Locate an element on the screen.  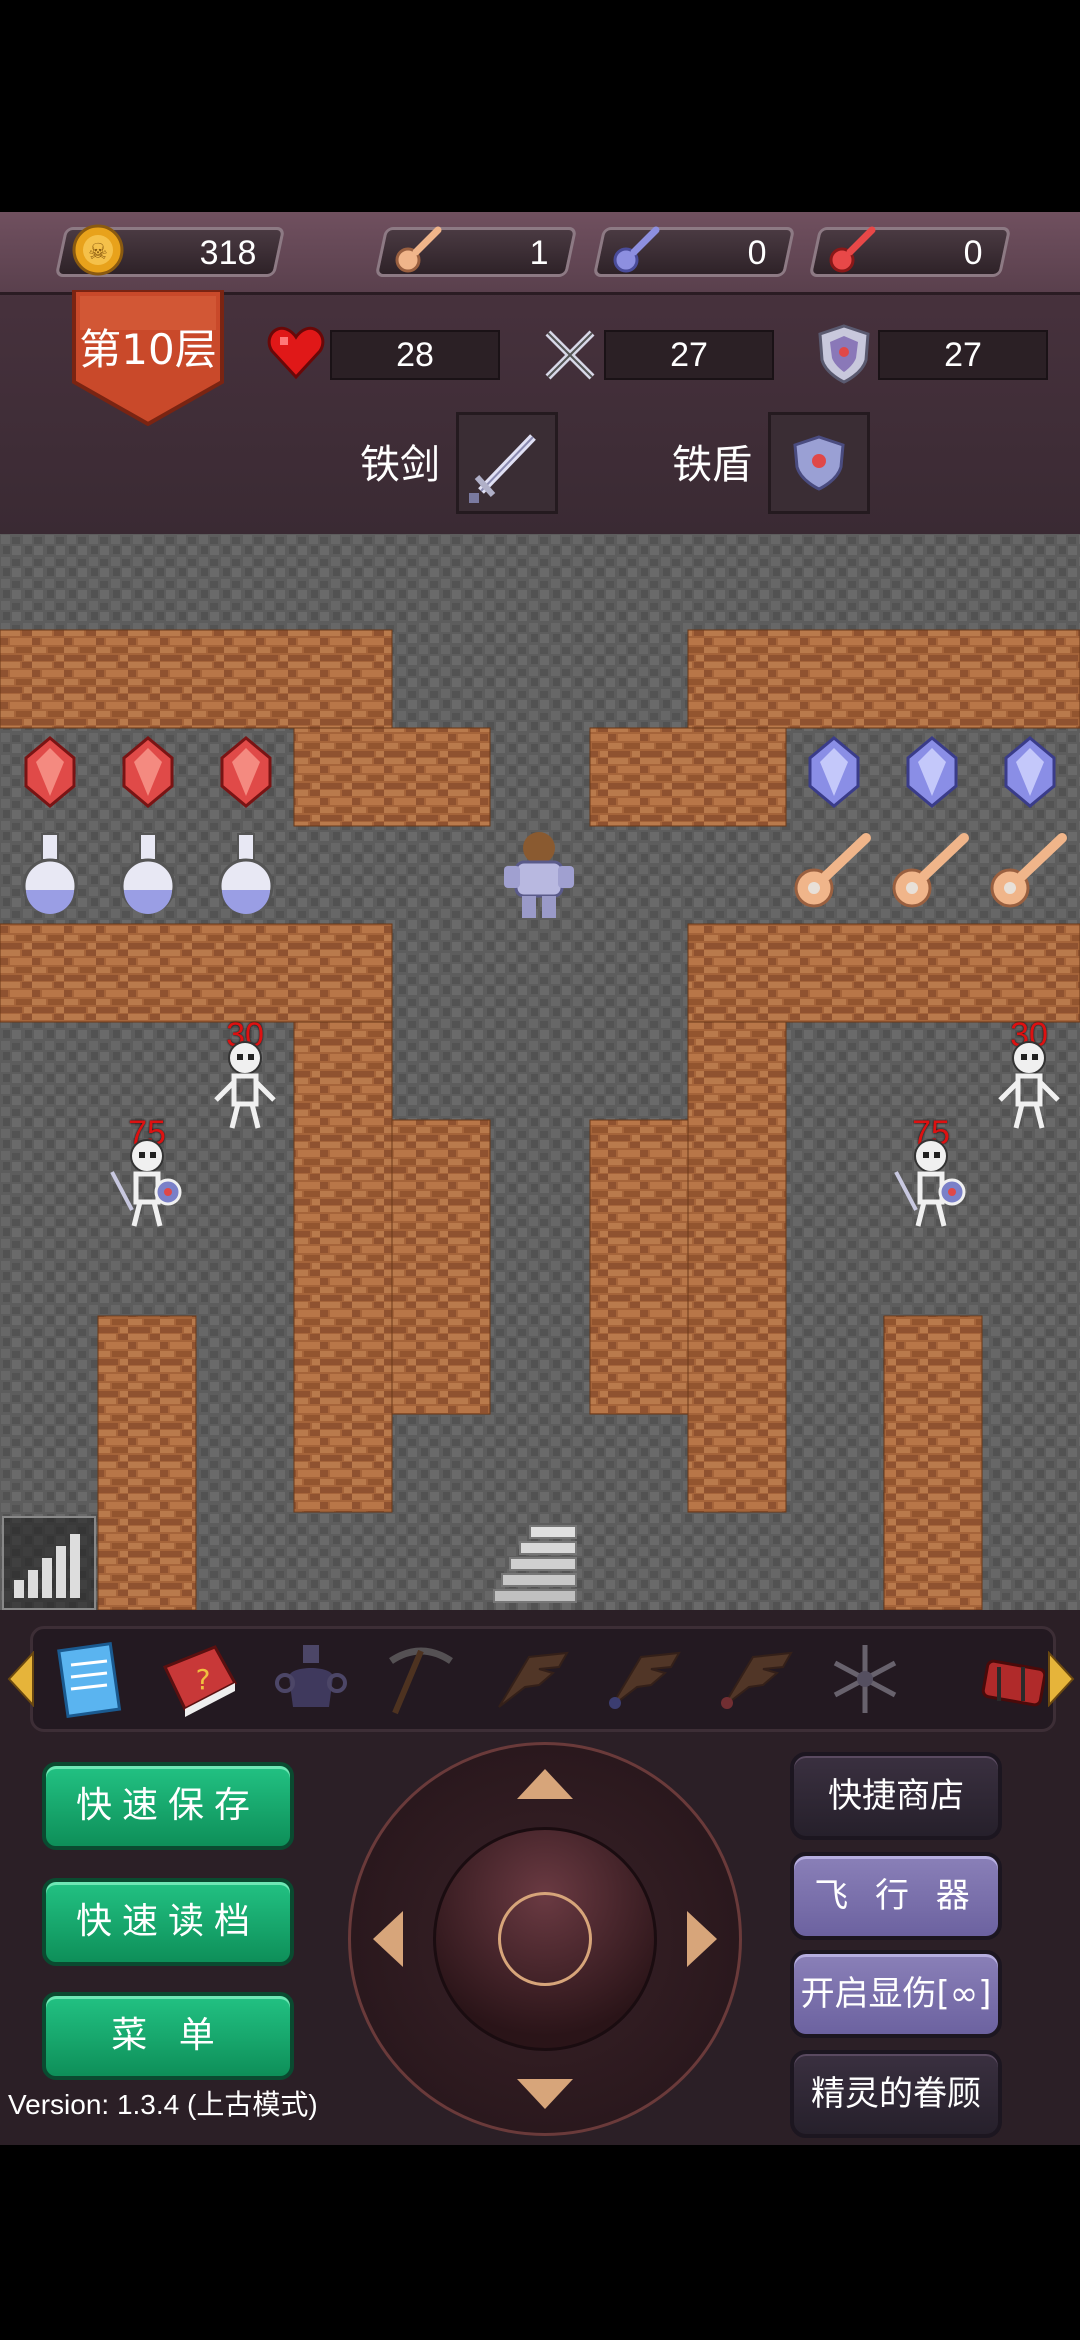
gold-coin-icon: ☠ is located at coordinates (98, 252).